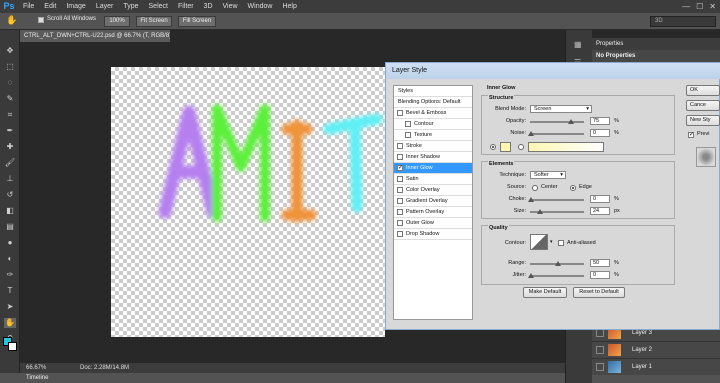  What do you see at coordinates (433, 223) in the screenshot?
I see `effect-outer-glow: Outer Glow` at bounding box center [433, 223].